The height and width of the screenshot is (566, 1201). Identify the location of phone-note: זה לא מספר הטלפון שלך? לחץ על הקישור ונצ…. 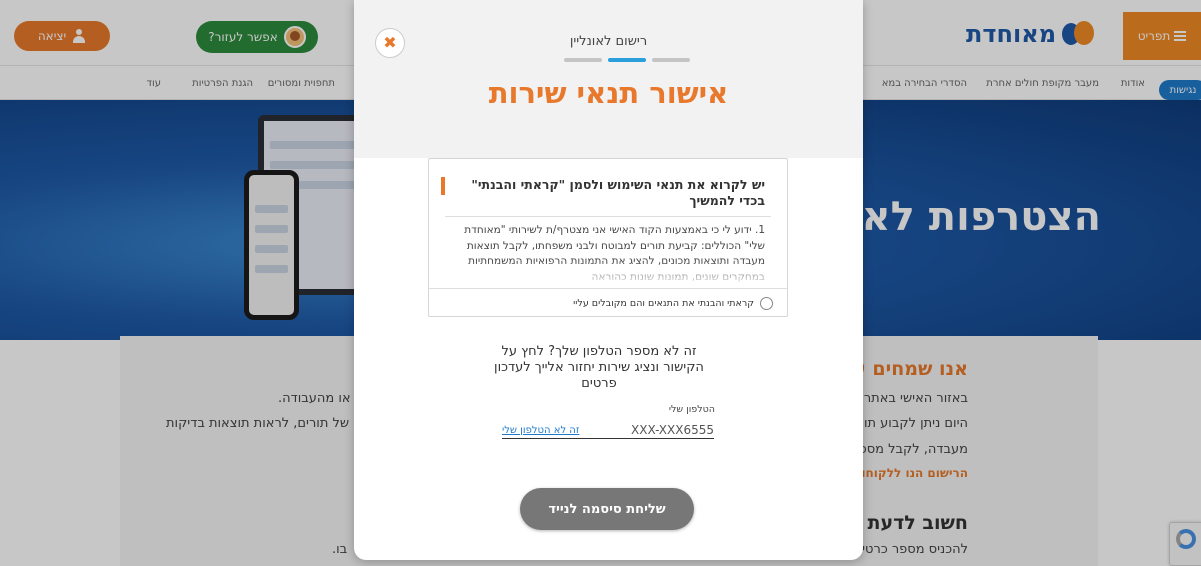
(599, 367).